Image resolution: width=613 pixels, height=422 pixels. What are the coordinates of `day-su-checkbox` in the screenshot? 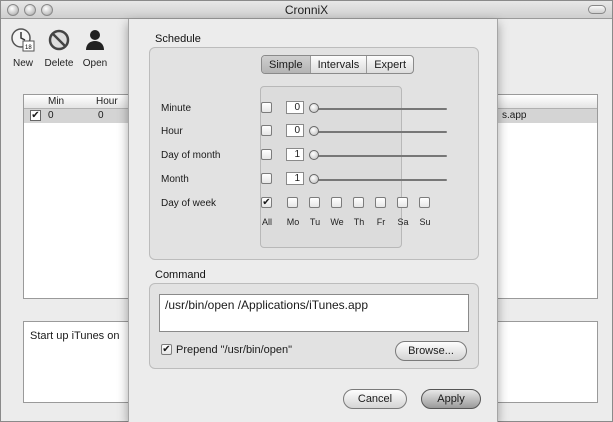 It's located at (424, 202).